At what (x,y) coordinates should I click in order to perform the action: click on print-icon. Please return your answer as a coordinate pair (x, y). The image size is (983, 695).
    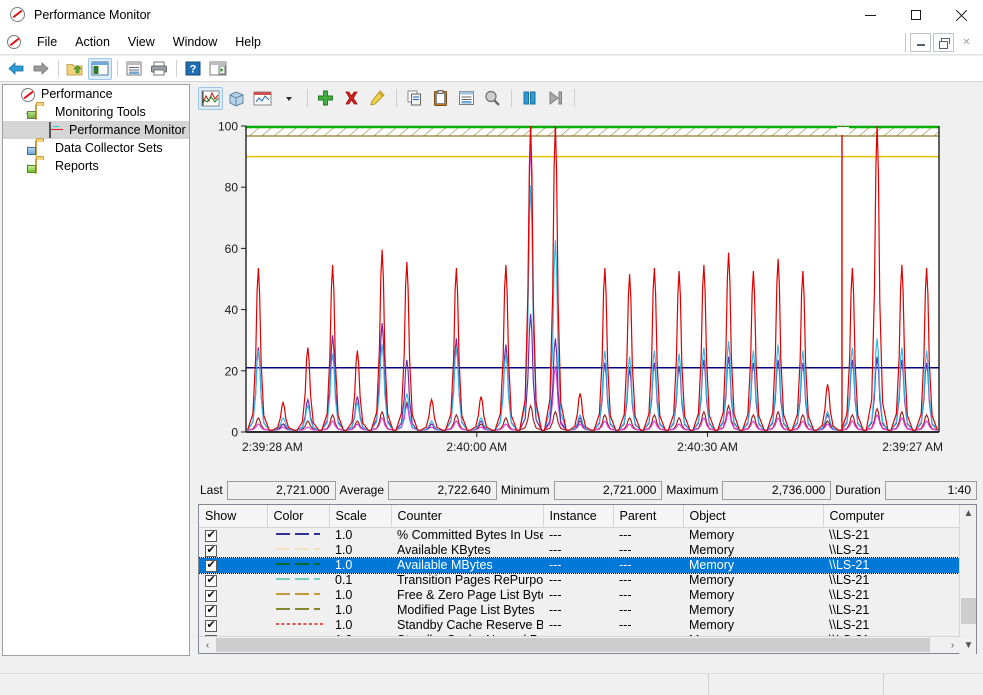
    Looking at the image, I should click on (159, 69).